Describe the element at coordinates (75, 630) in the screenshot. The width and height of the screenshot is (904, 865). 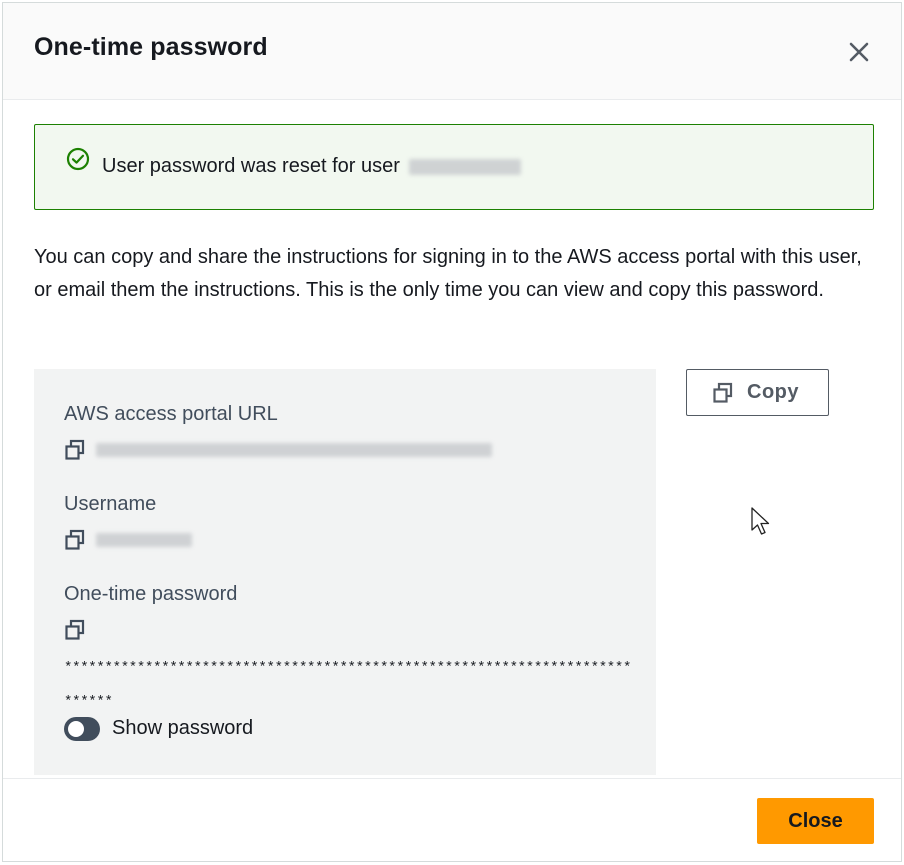
I see `copy-password-icon` at that location.